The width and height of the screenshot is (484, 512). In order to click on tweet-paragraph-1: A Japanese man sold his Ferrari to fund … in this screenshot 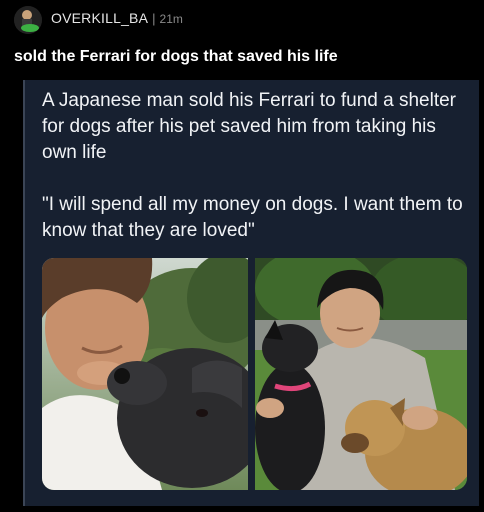, I will do `click(249, 126)`.